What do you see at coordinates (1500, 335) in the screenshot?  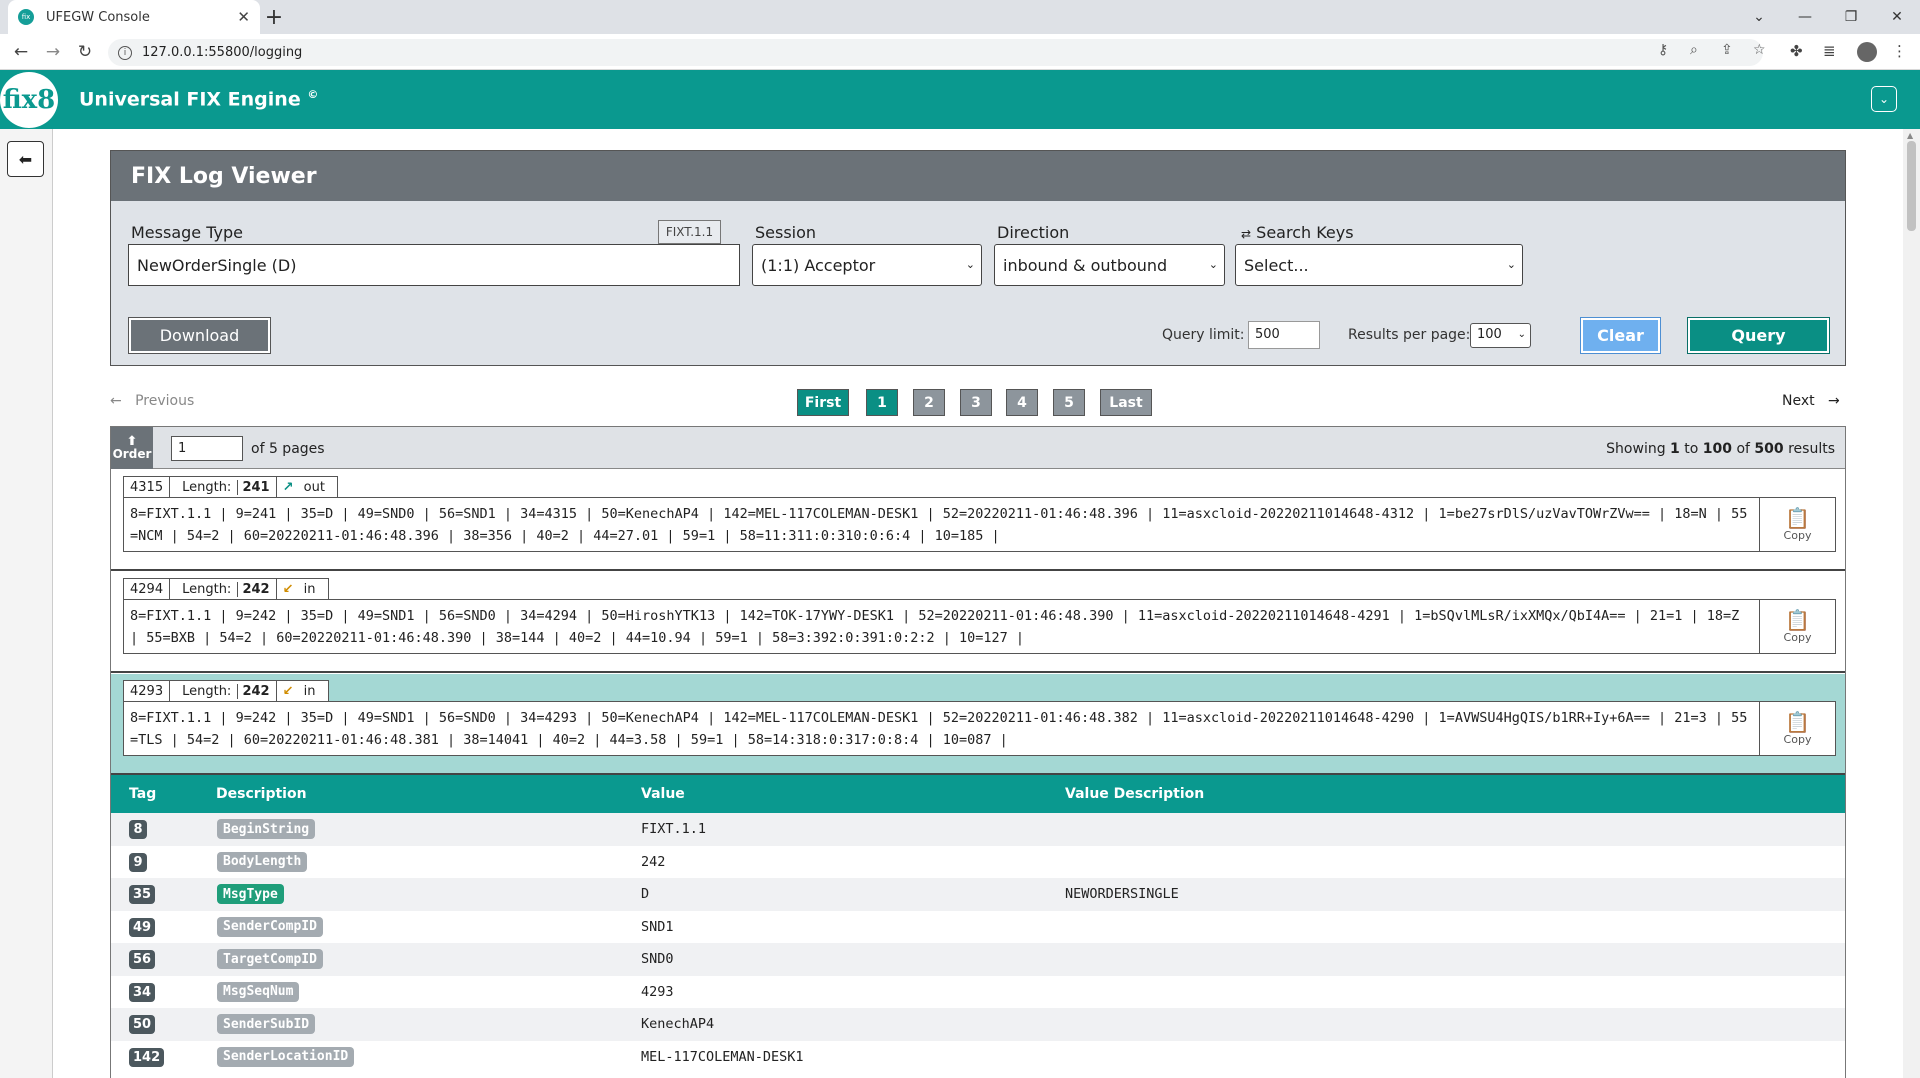 I see `results-per-page-select: 100 ⌄` at bounding box center [1500, 335].